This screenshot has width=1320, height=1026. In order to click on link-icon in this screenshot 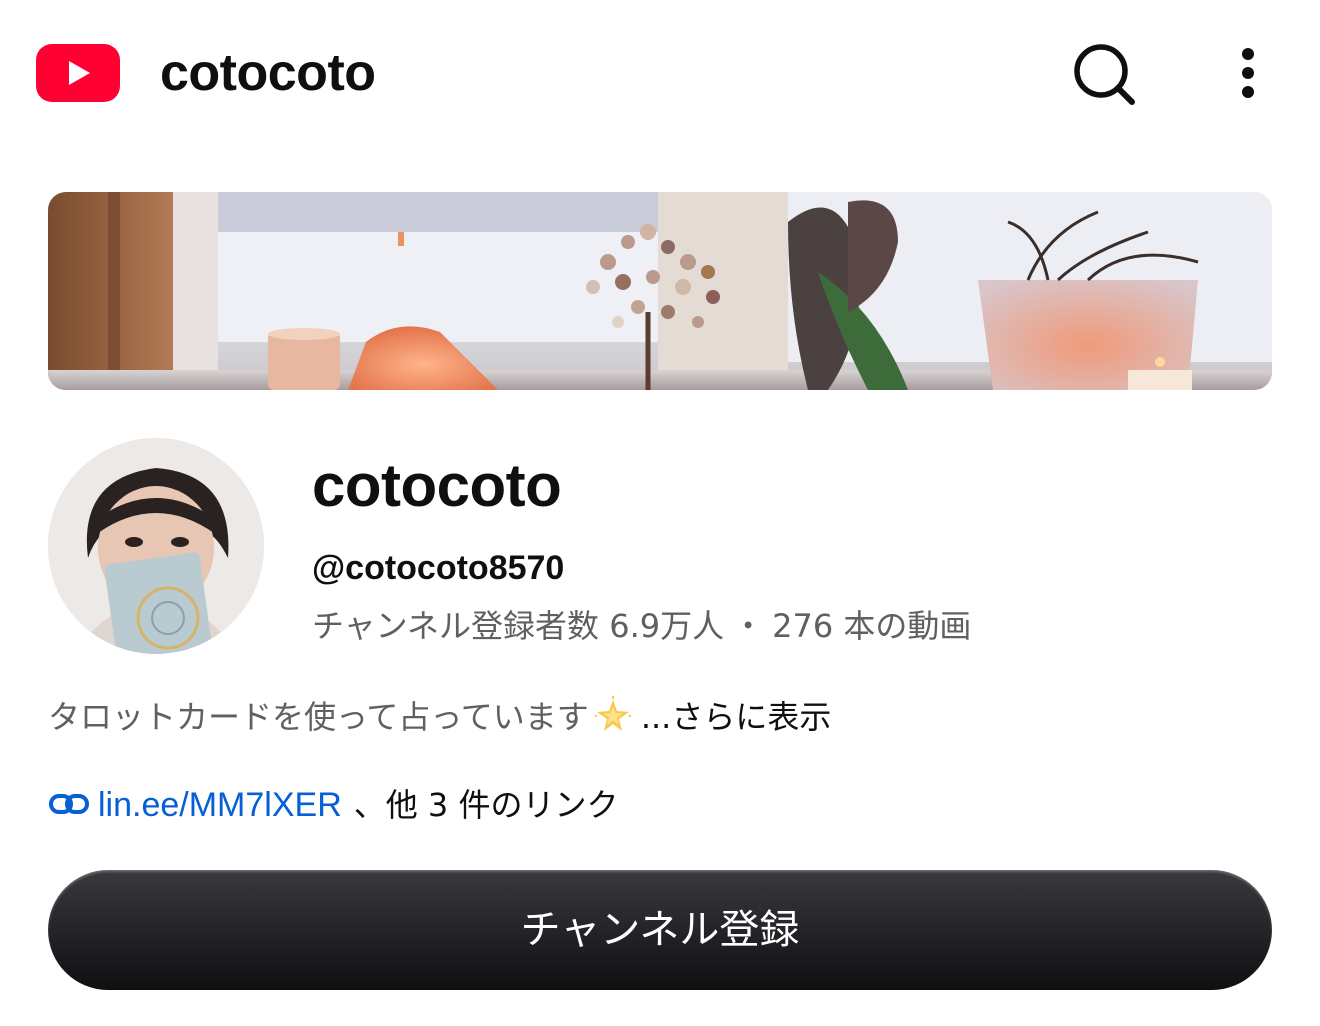, I will do `click(69, 804)`.